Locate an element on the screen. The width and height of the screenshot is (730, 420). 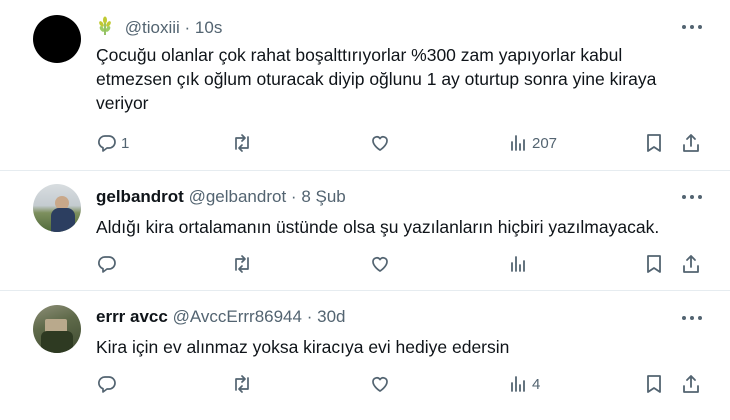
timestamp: 30d is located at coordinates (331, 316).